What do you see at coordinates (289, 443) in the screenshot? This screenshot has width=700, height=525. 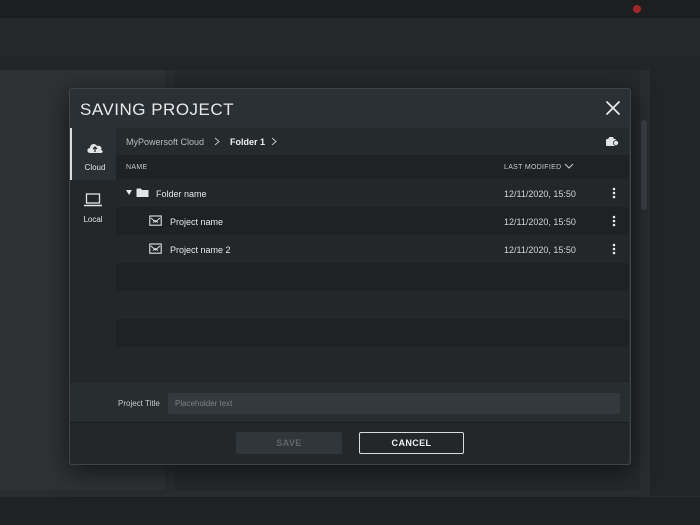 I see `save-button: SAVE` at bounding box center [289, 443].